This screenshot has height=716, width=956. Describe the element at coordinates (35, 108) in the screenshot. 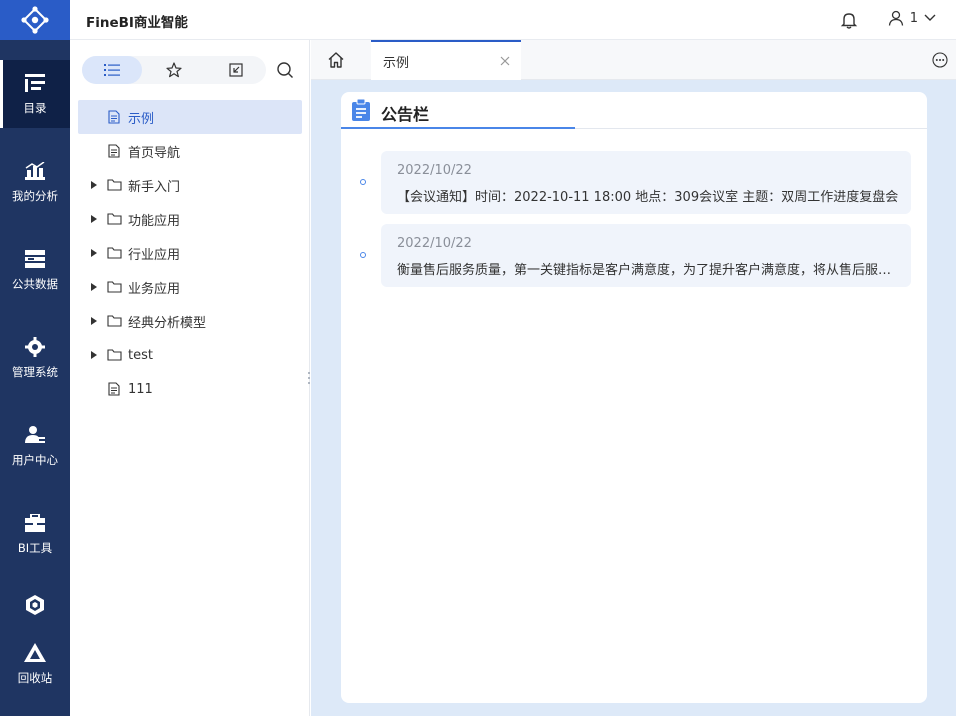

I see `rail-label: 目录` at that location.